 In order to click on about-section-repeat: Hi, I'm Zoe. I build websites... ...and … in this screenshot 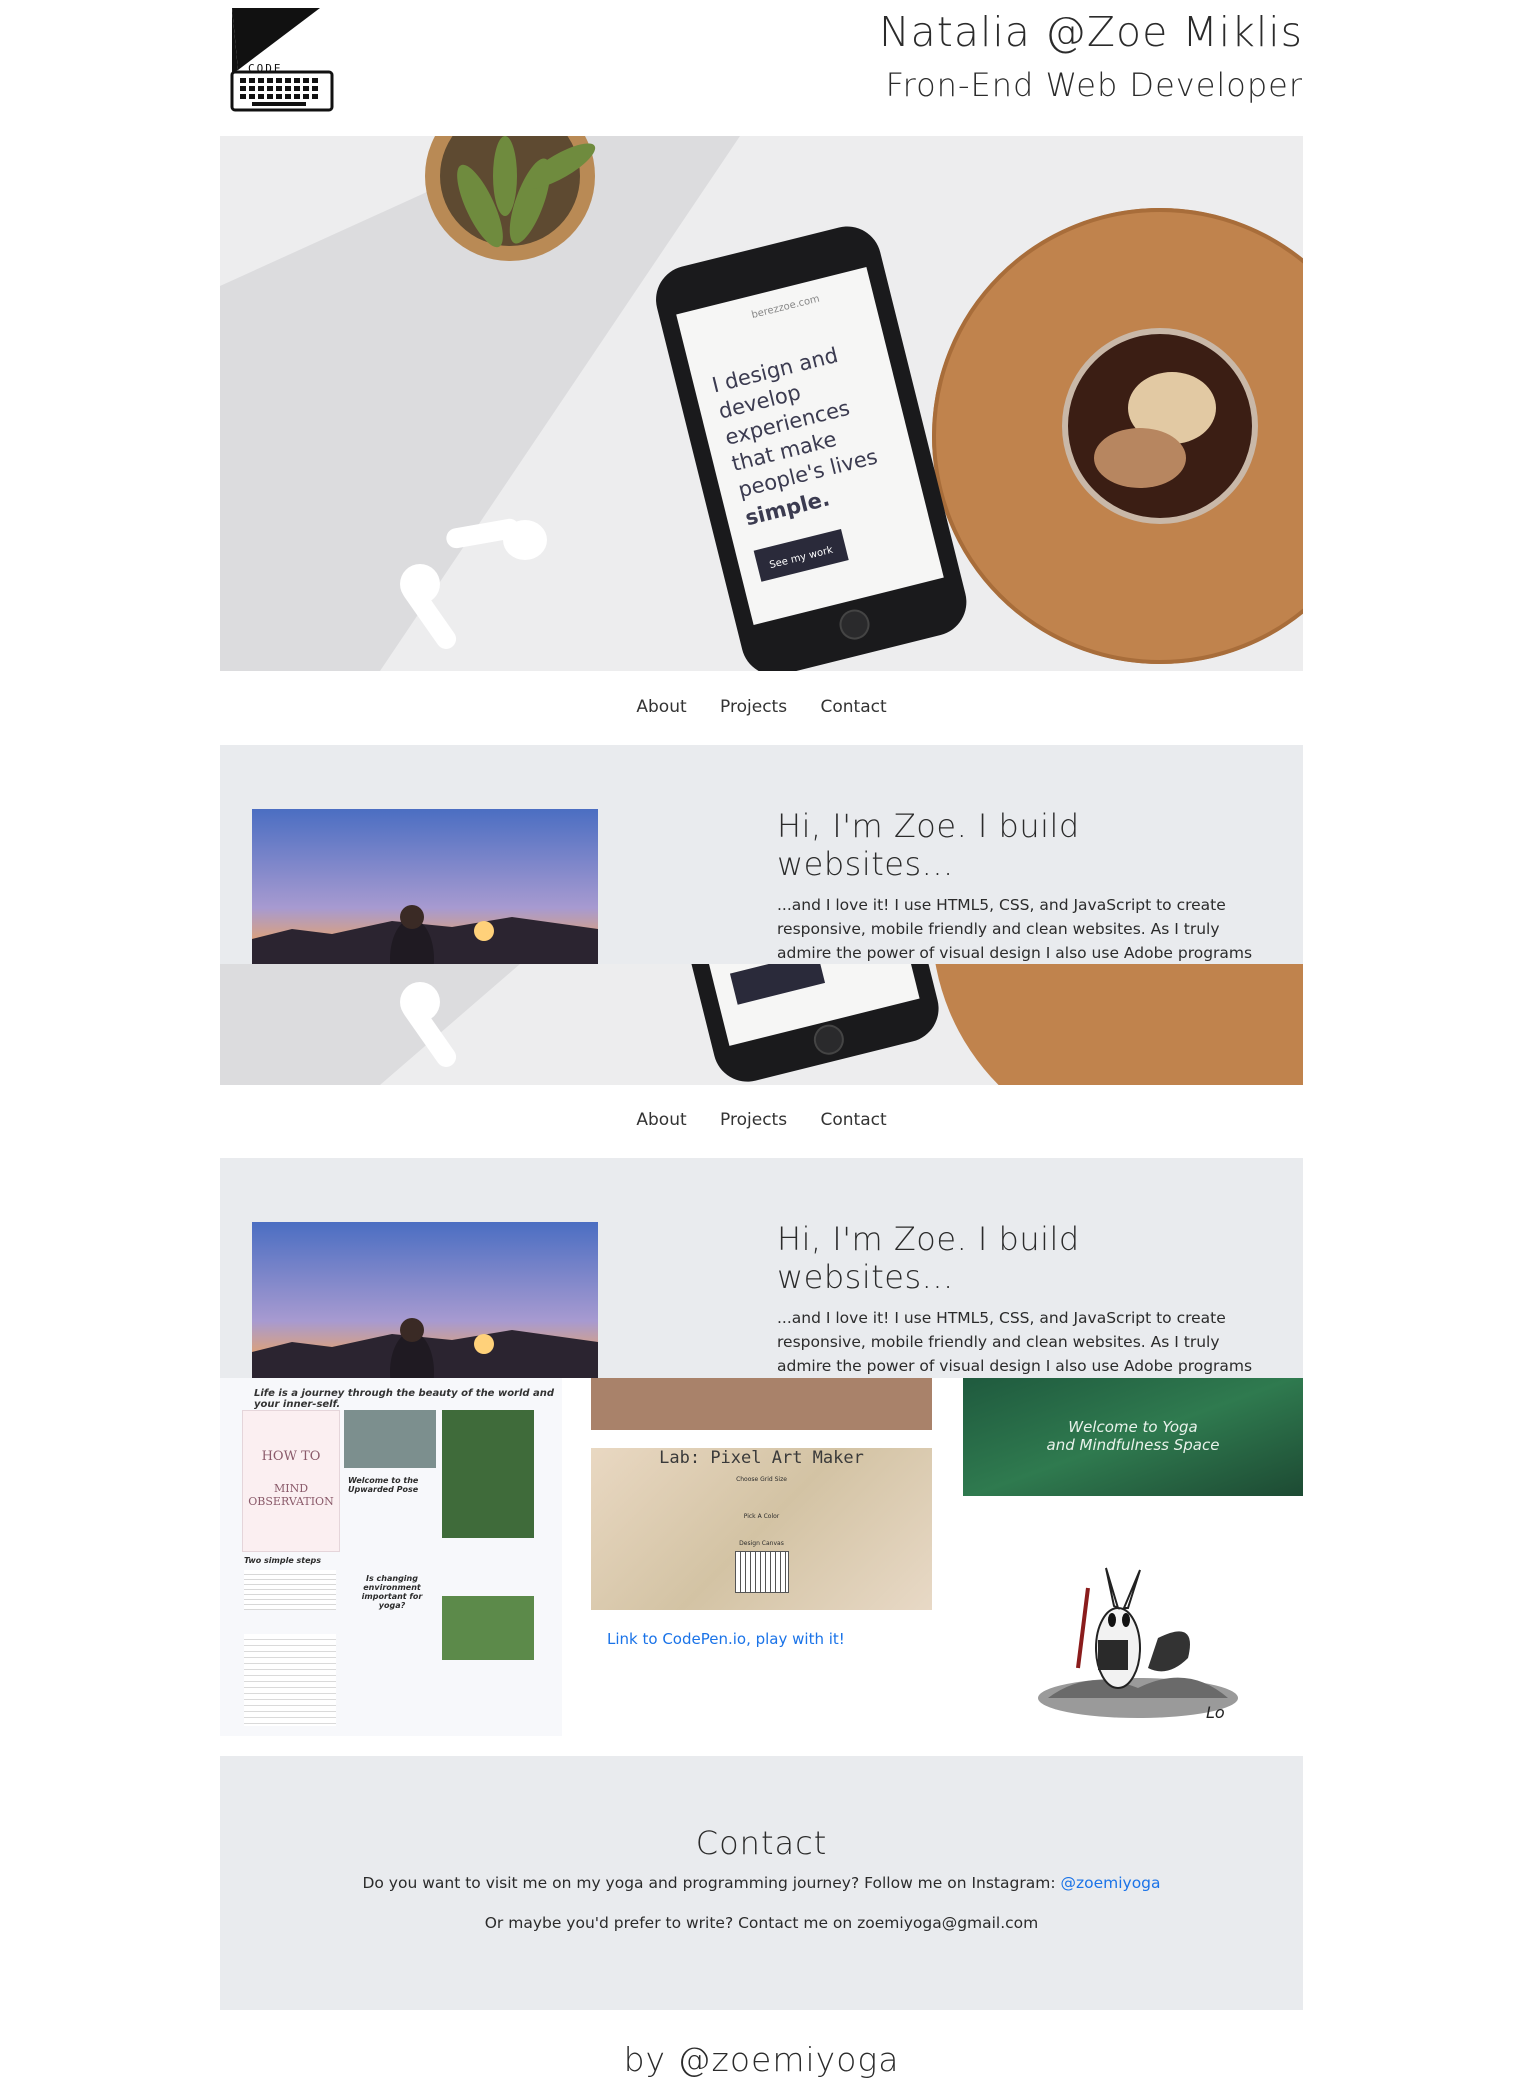, I will do `click(761, 1268)`.